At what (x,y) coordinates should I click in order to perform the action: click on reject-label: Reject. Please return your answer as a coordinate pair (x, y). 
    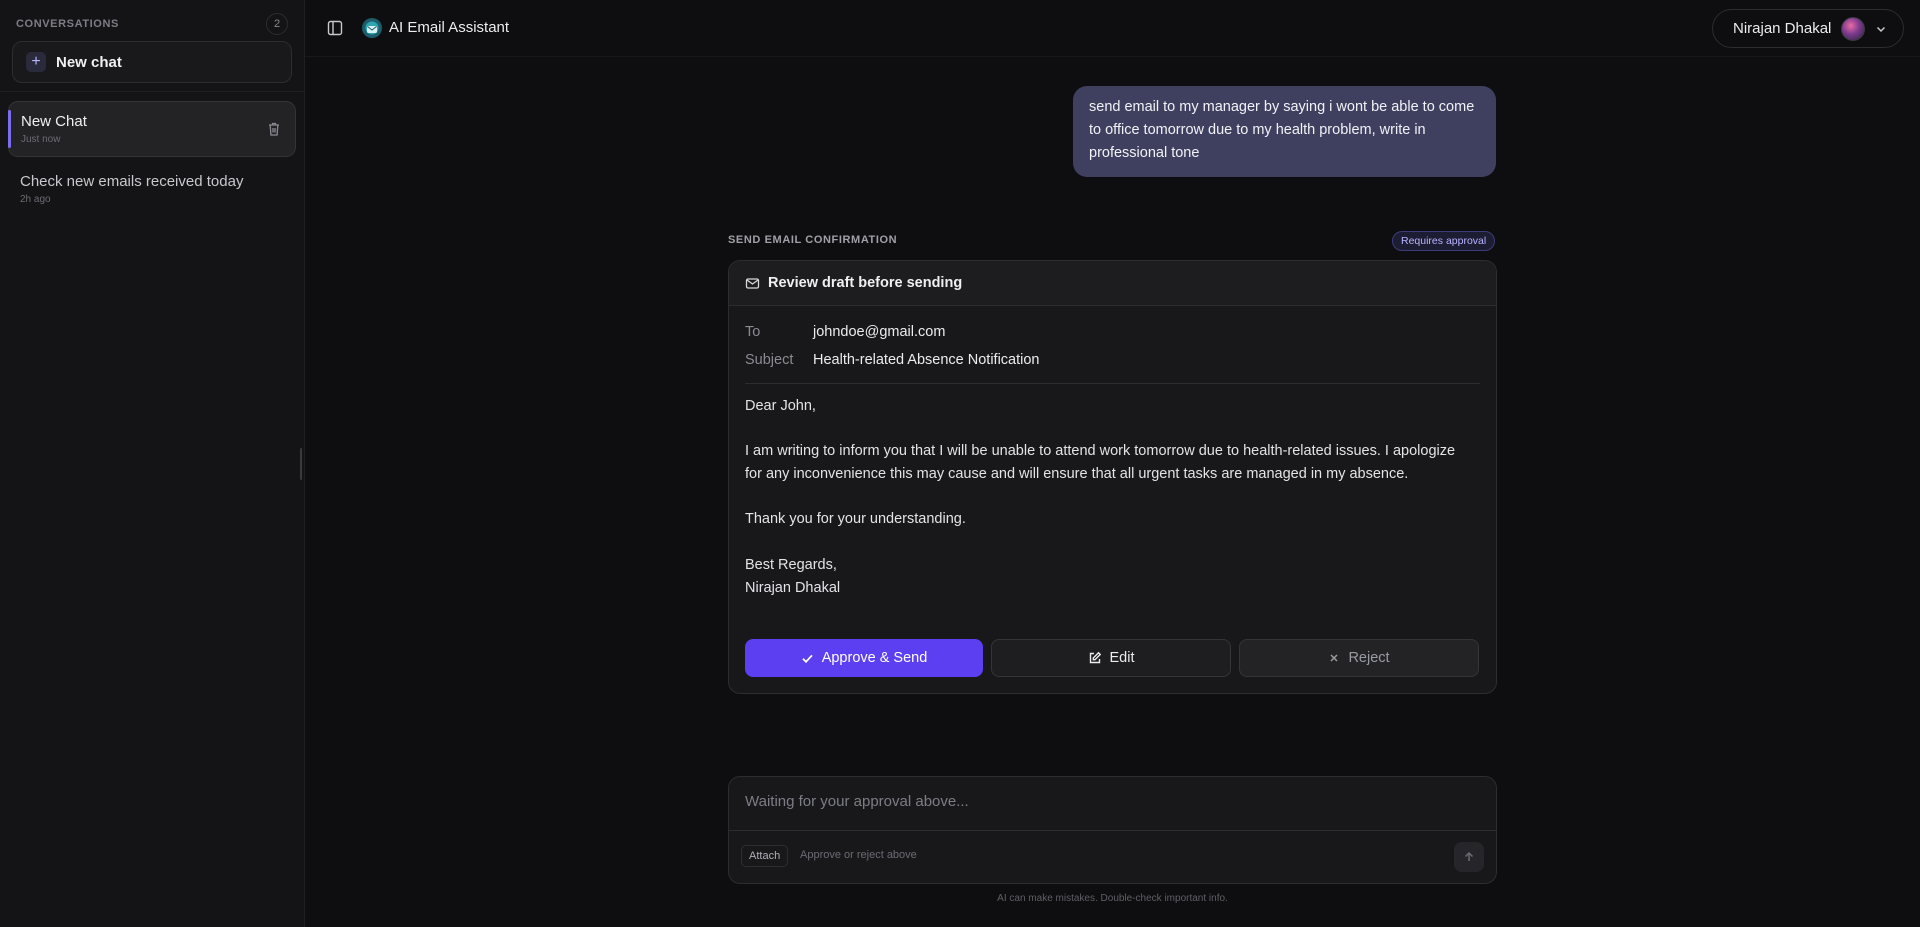
    Looking at the image, I should click on (1369, 658).